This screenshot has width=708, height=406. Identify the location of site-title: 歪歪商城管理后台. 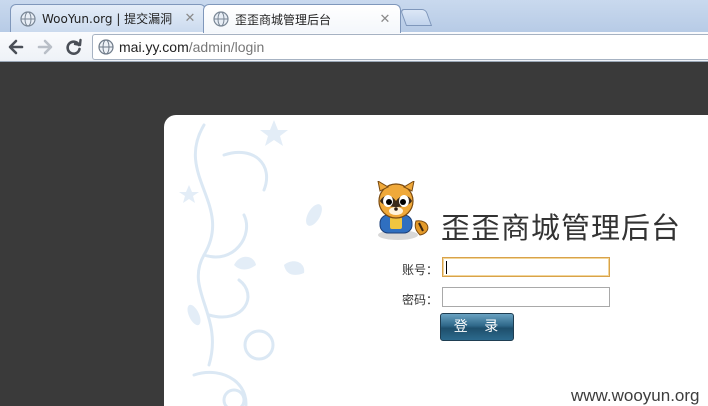
(561, 228).